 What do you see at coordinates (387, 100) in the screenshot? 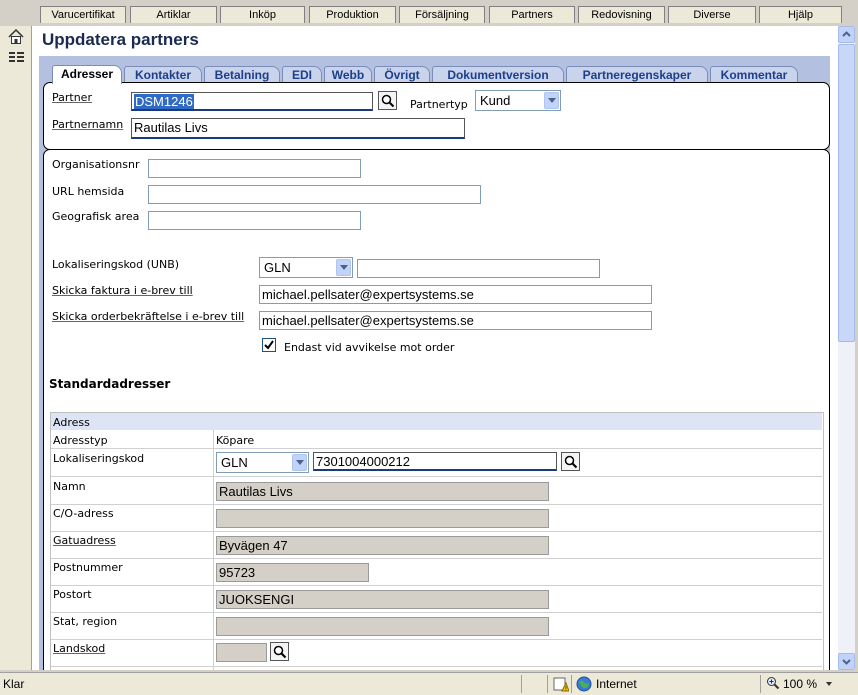
I see `partner-search-button` at bounding box center [387, 100].